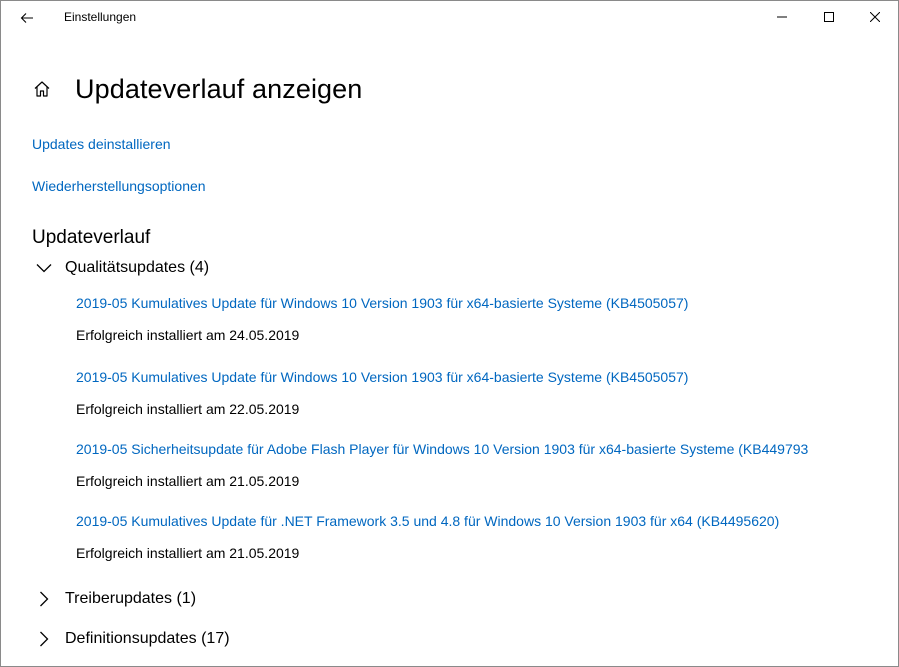  I want to click on title-bar: Einstellungen, so click(449, 17).